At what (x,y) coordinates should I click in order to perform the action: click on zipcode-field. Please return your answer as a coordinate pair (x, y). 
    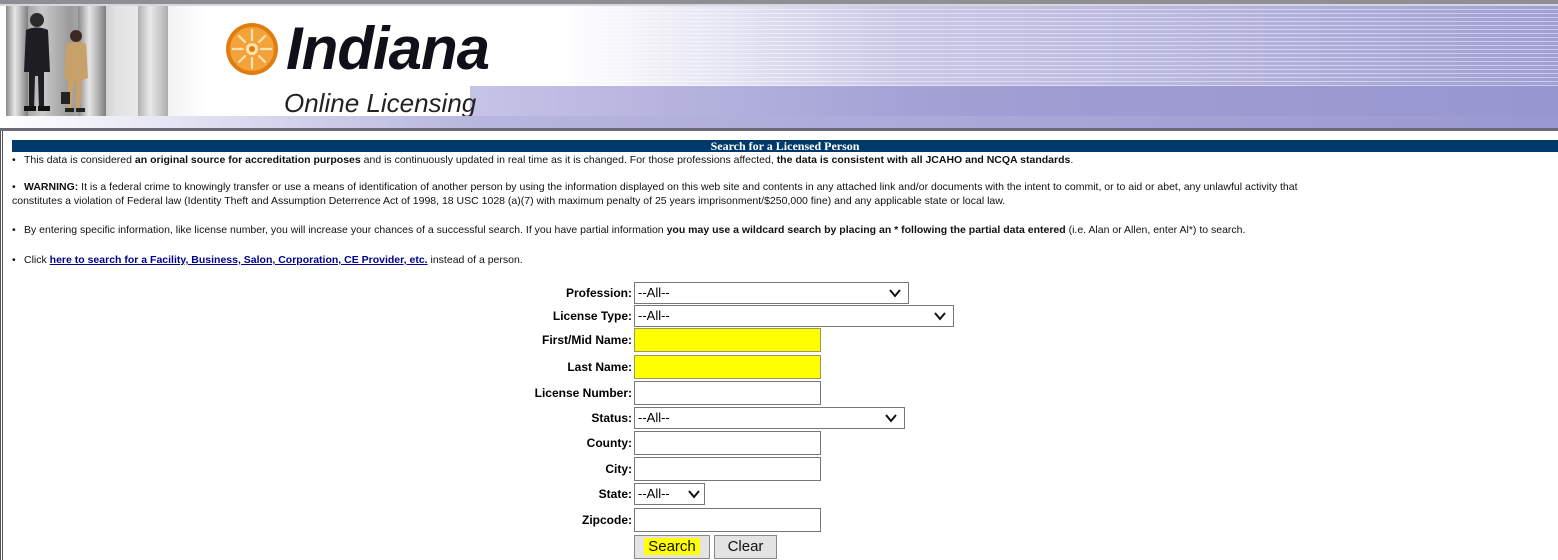
    Looking at the image, I should click on (727, 520).